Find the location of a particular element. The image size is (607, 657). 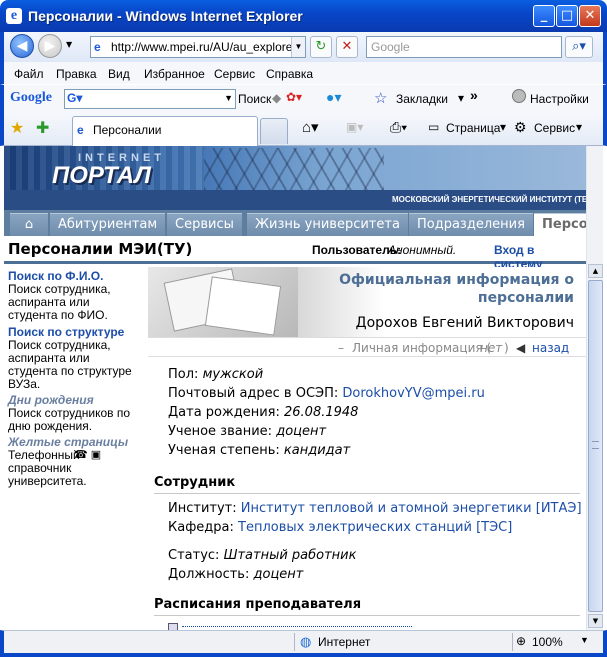

menu-view: Вид is located at coordinates (119, 74).